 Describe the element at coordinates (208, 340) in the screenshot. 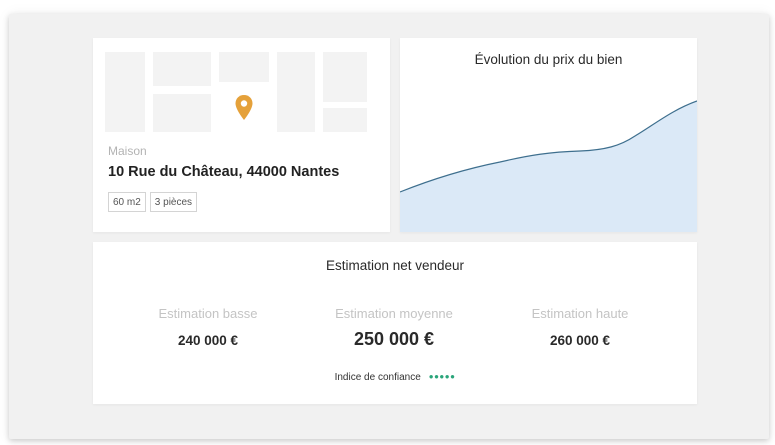

I see `estimation-low-value: 240 000 €` at that location.